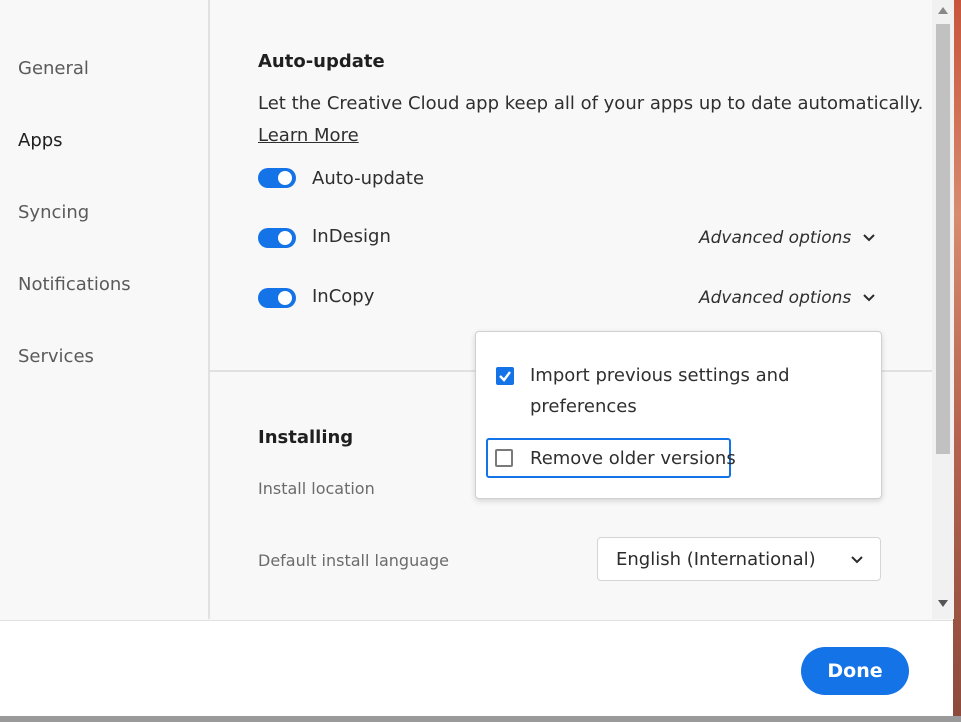 Image resolution: width=961 pixels, height=722 pixels. Describe the element at coordinates (368, 178) in the screenshot. I see `auto-update-toggle-label: Auto-update` at that location.